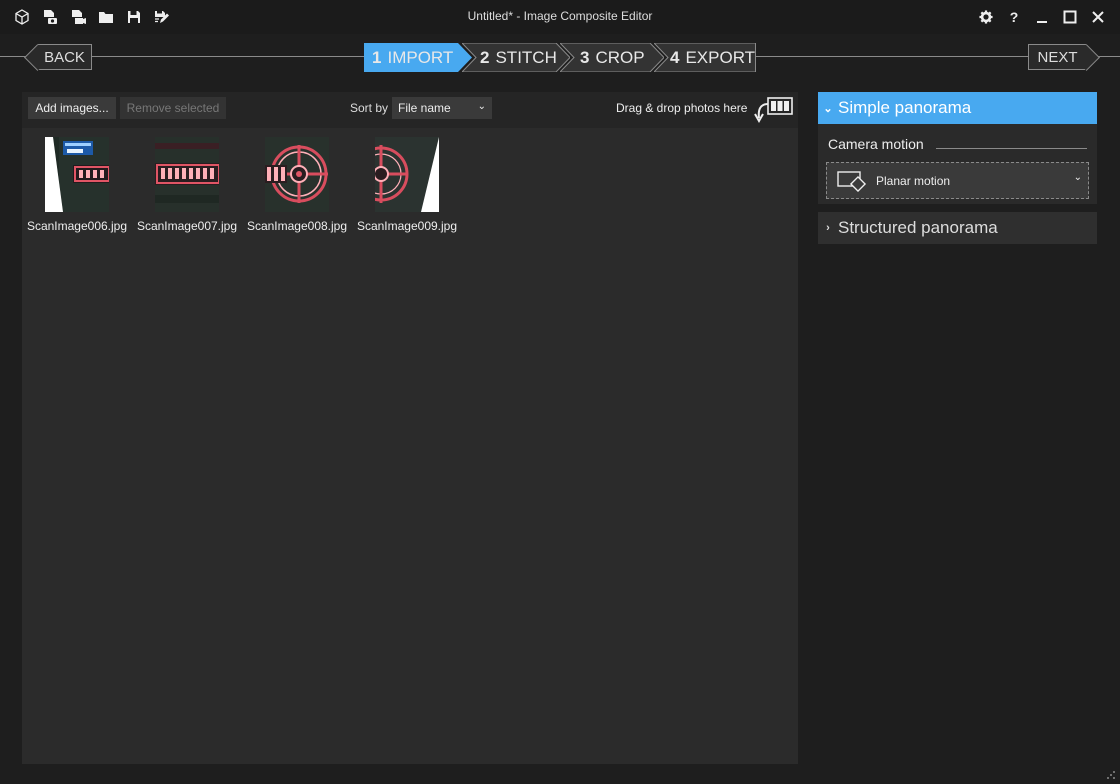 Image resolution: width=1120 pixels, height=784 pixels. Describe the element at coordinates (407, 226) in the screenshot. I see `thumbnail-filename: ScanImage009.jpg` at that location.